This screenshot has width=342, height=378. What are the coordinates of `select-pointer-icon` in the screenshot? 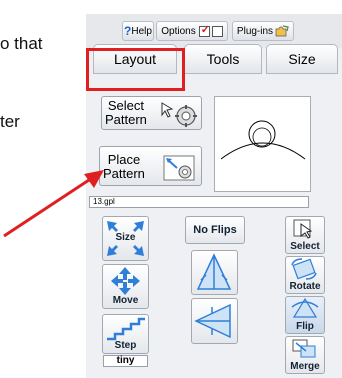 It's located at (303, 229).